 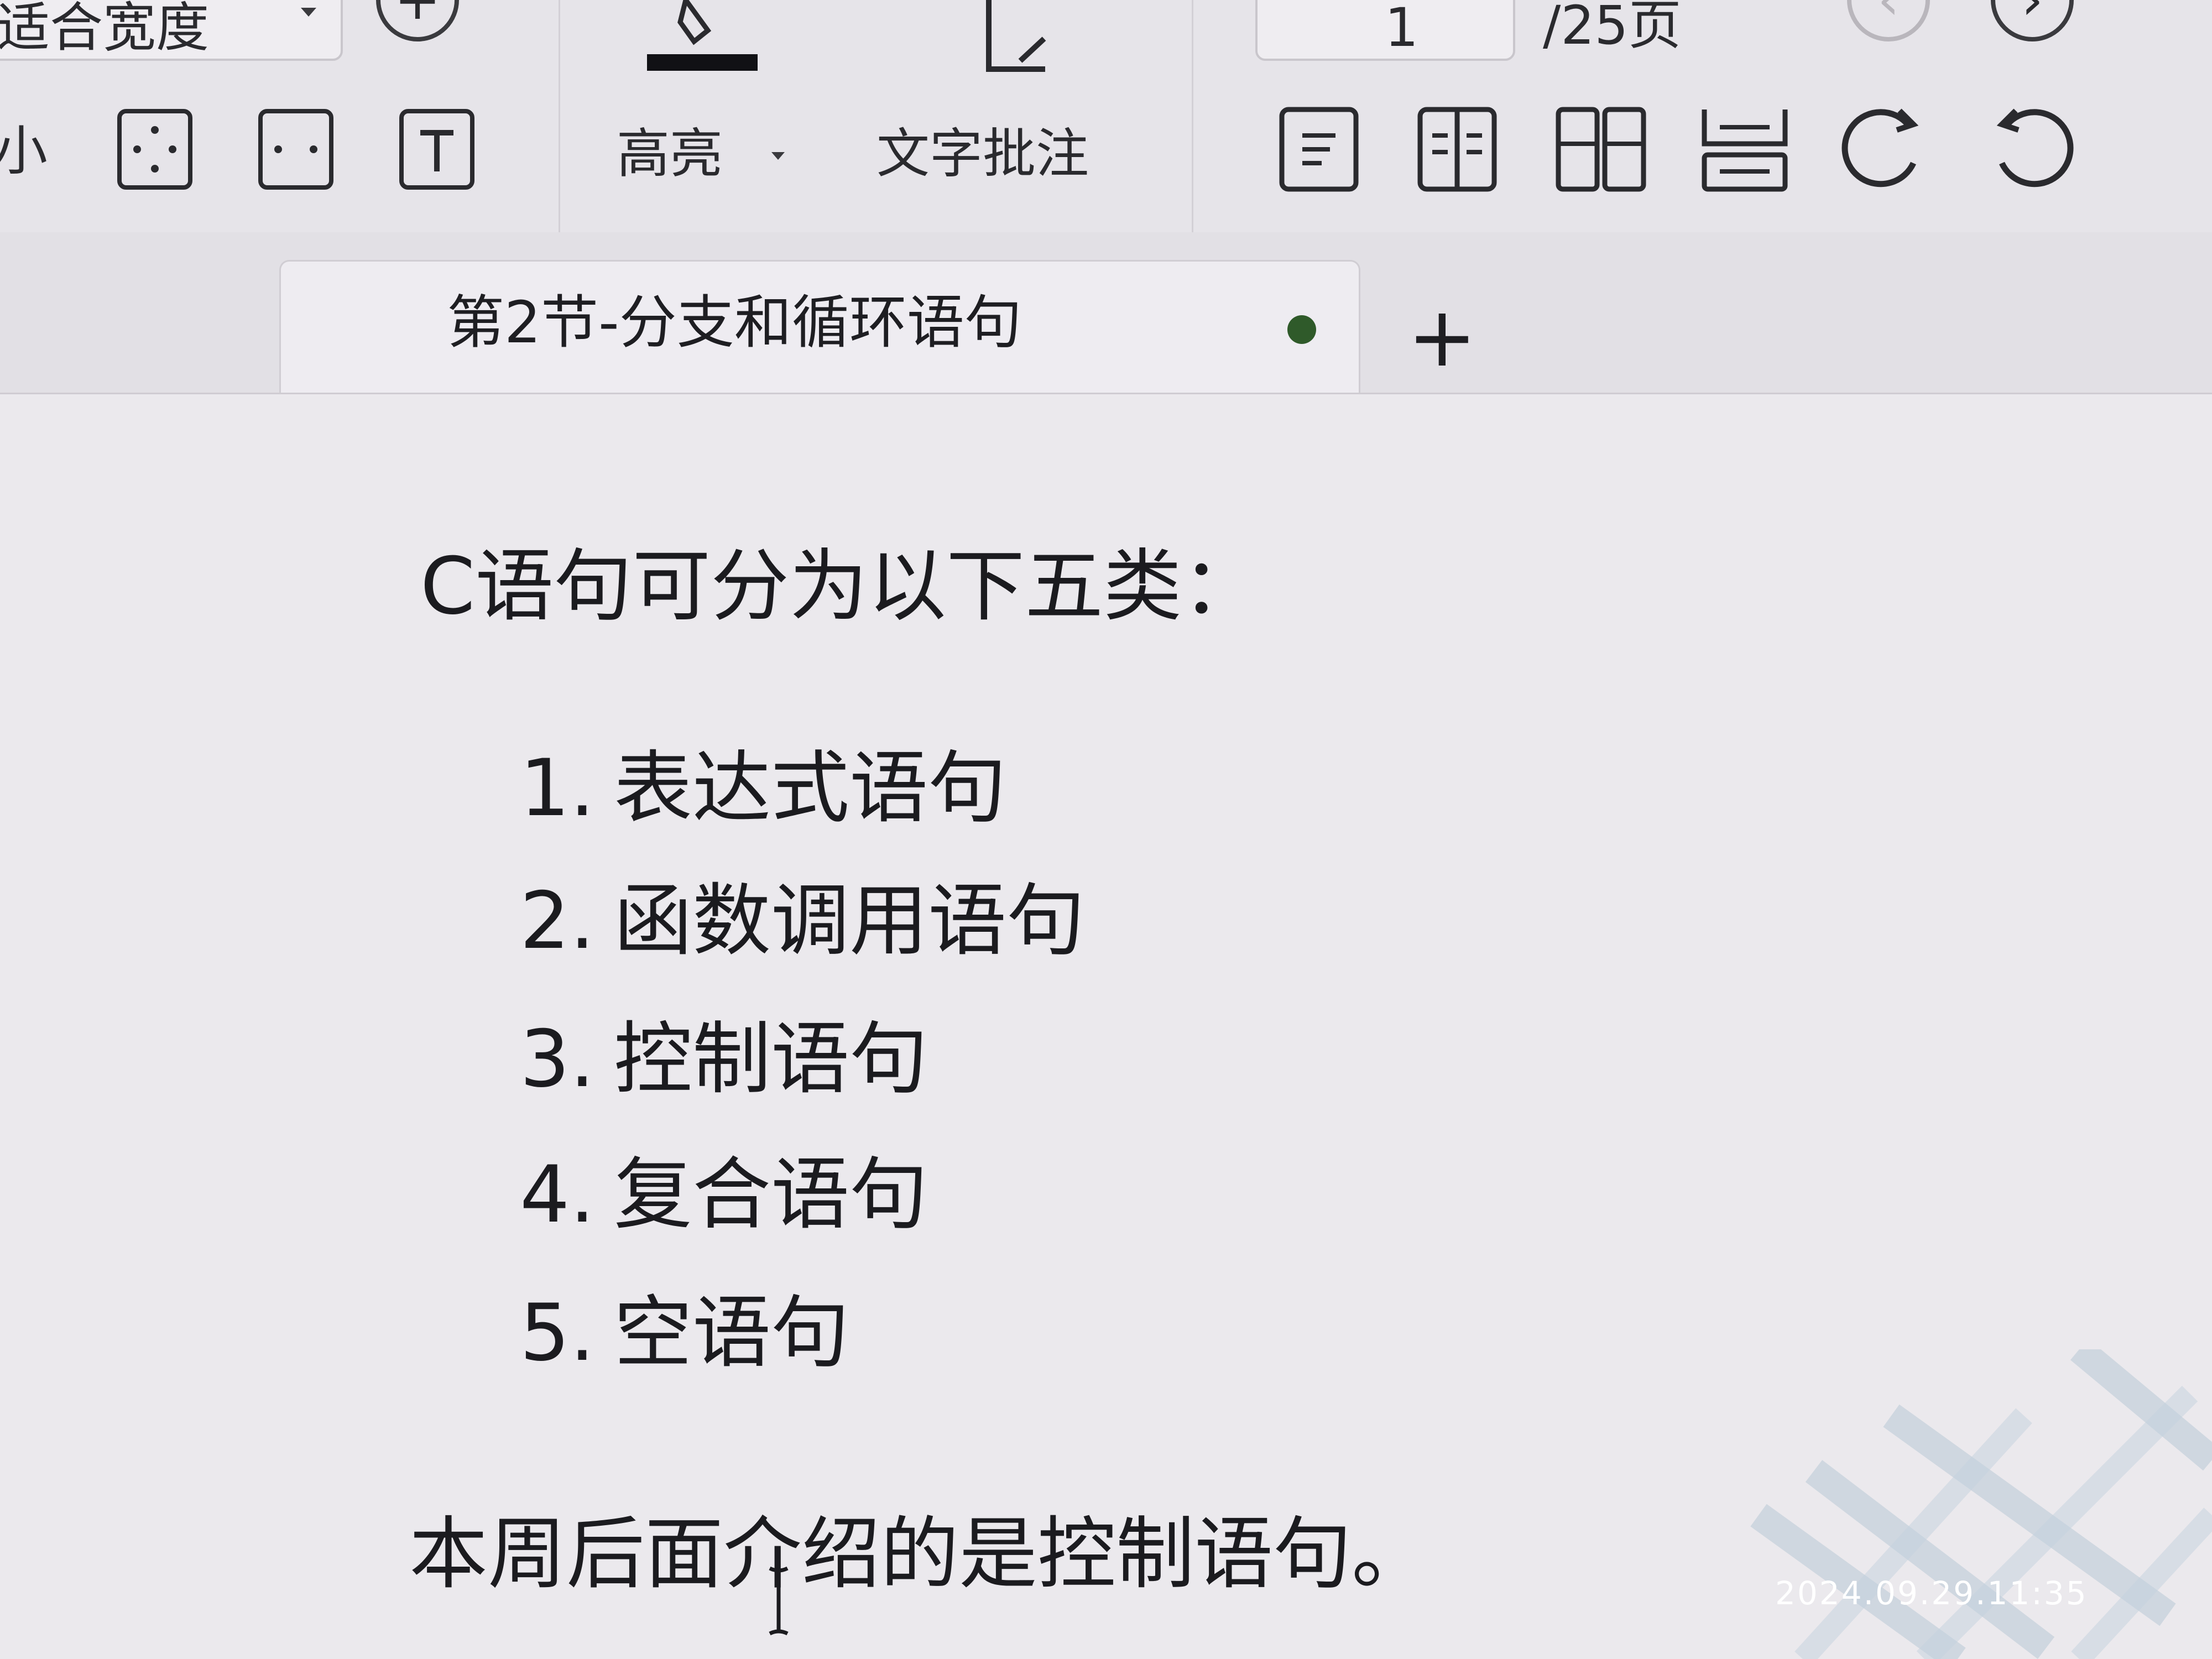 I want to click on intro-paragraph: C语句可分为以下五类：, so click(x=840, y=587).